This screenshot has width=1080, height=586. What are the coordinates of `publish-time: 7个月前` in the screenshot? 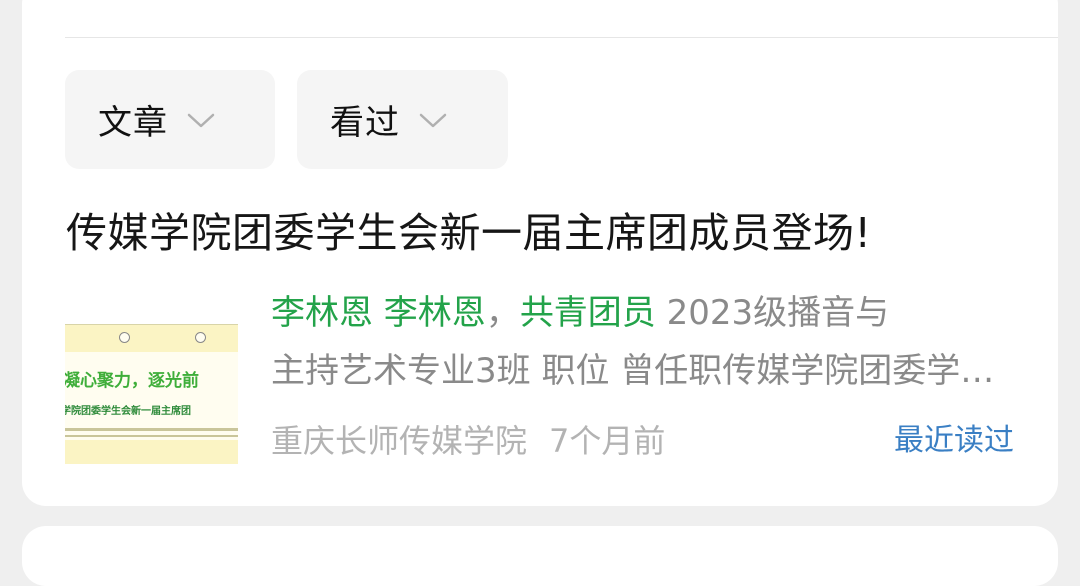 It's located at (607, 441).